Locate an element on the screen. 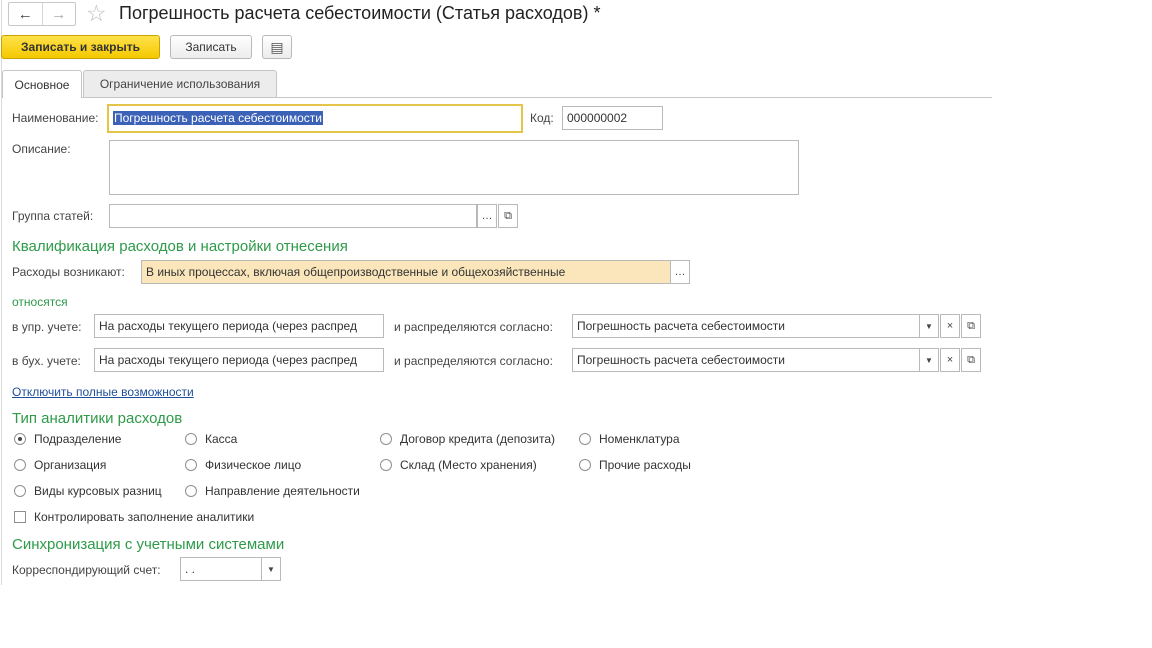 The width and height of the screenshot is (1152, 648). radio-label: Организация is located at coordinates (70, 465).